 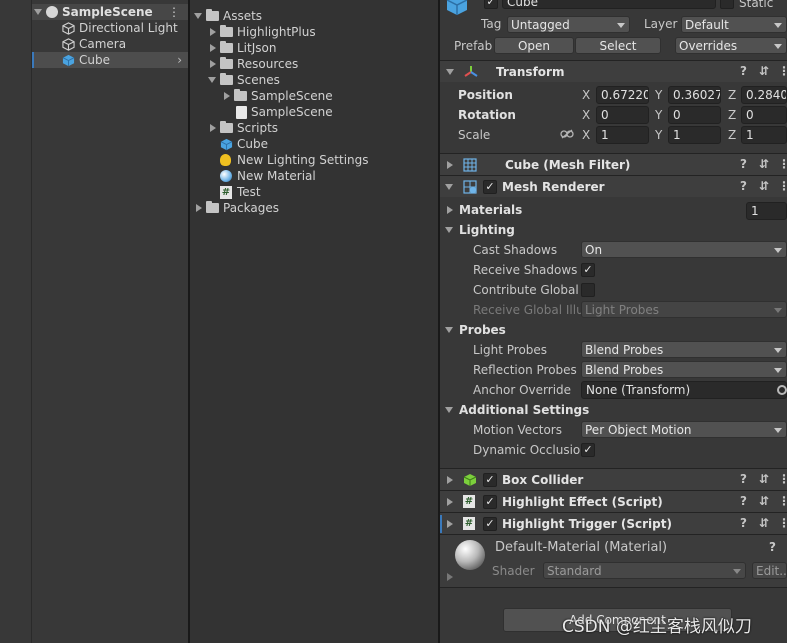 I want to click on highlight-trigger-enabled-checkbox: ✓, so click(x=490, y=523).